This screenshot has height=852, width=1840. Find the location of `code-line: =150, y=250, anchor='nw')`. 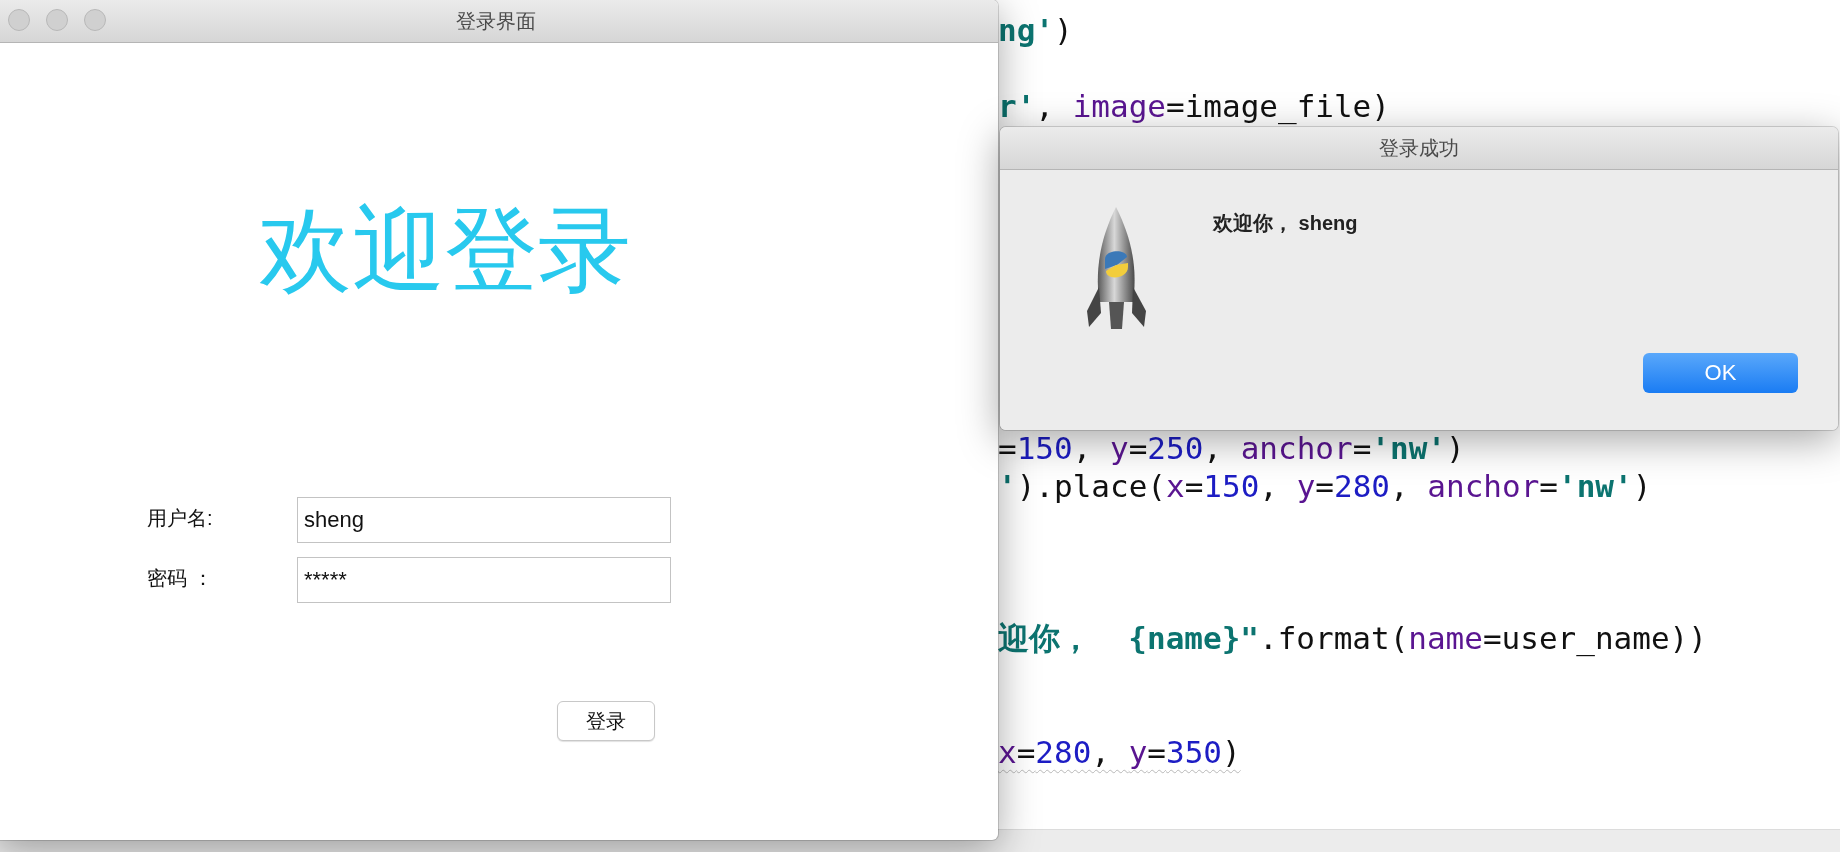

code-line: =150, y=250, anchor='nw') is located at coordinates (1231, 448).